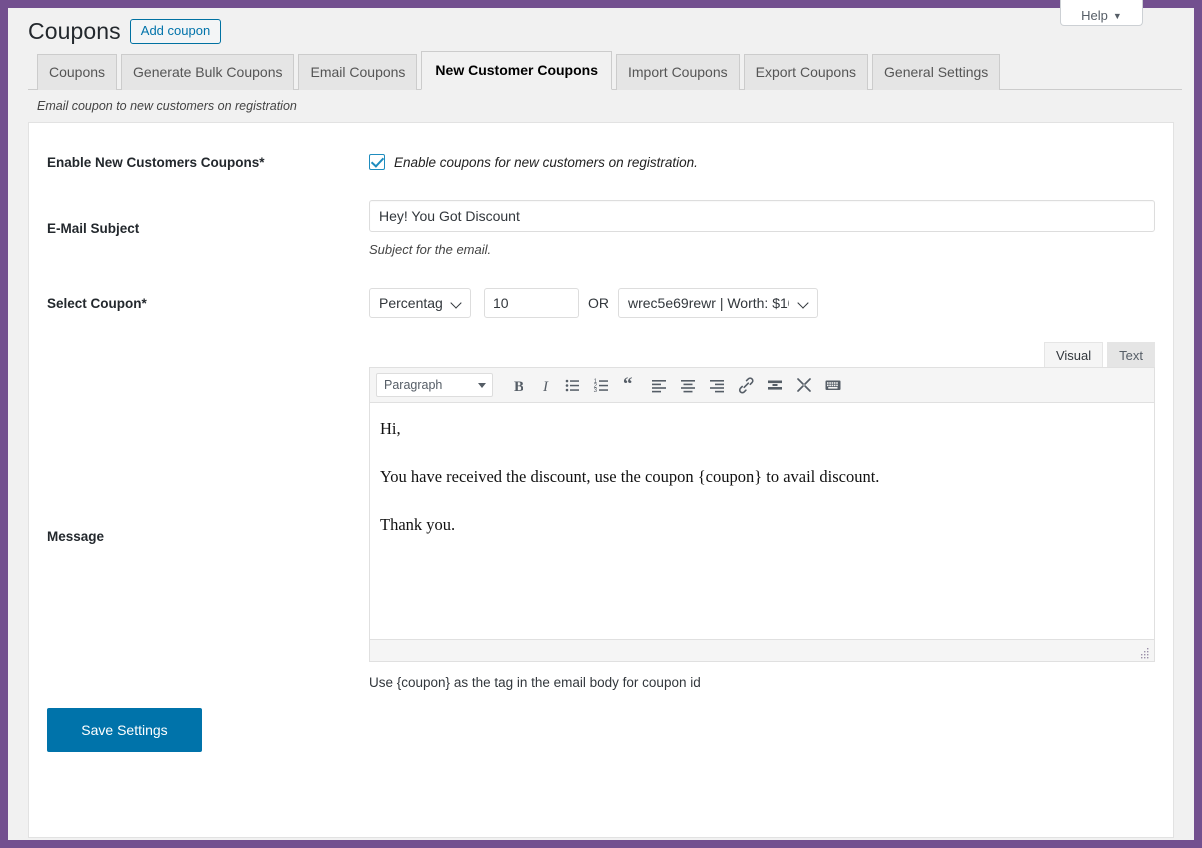  I want to click on save-button-wrap: Save Settings, so click(601, 721).